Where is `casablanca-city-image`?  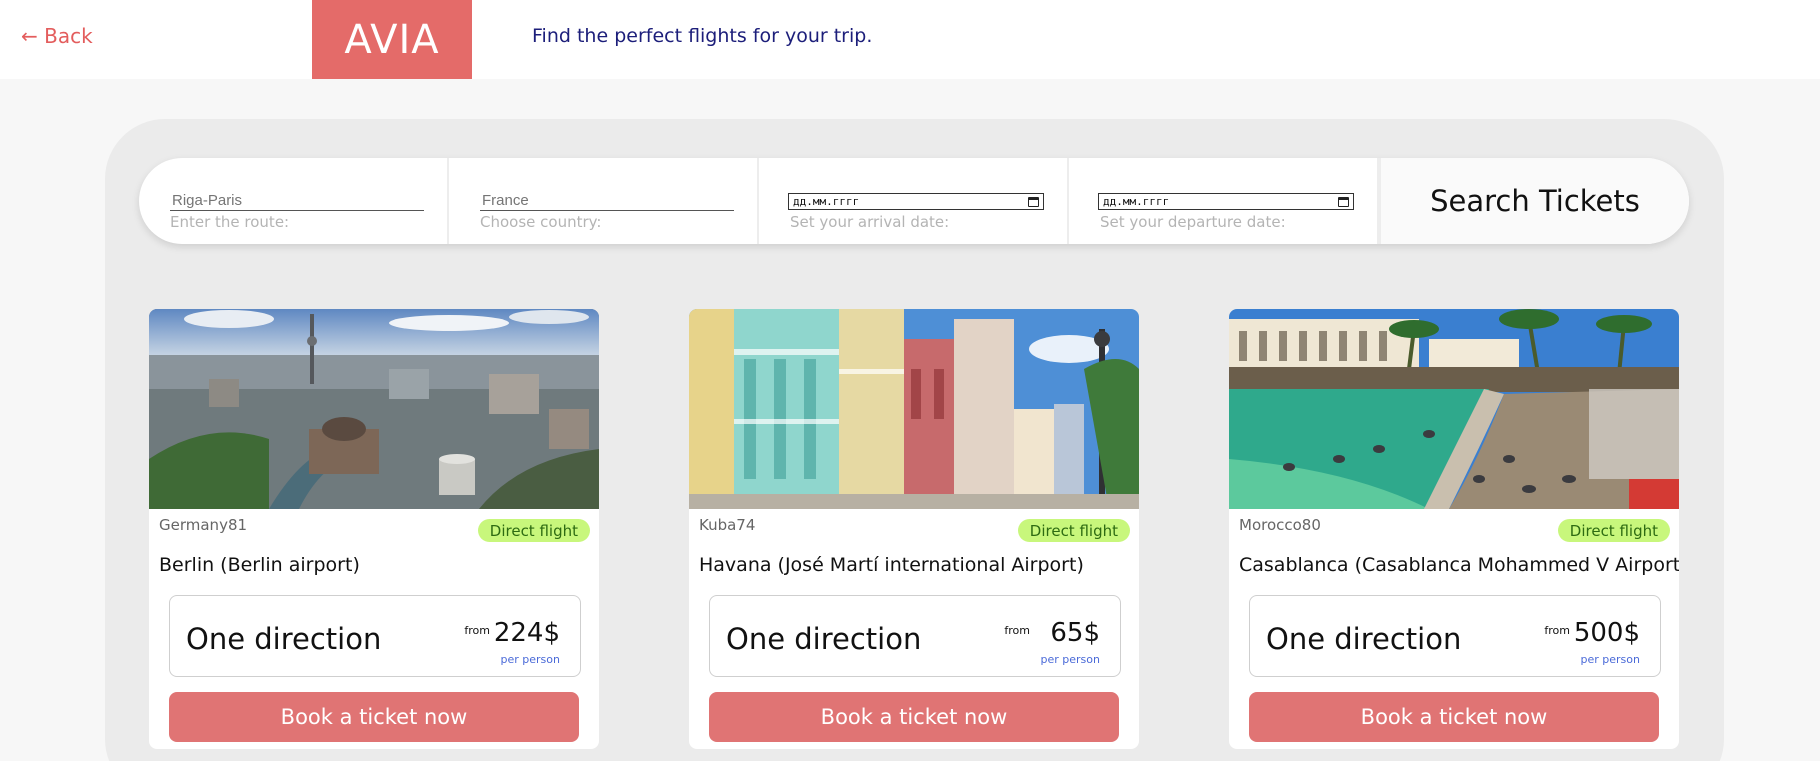 casablanca-city-image is located at coordinates (1454, 409).